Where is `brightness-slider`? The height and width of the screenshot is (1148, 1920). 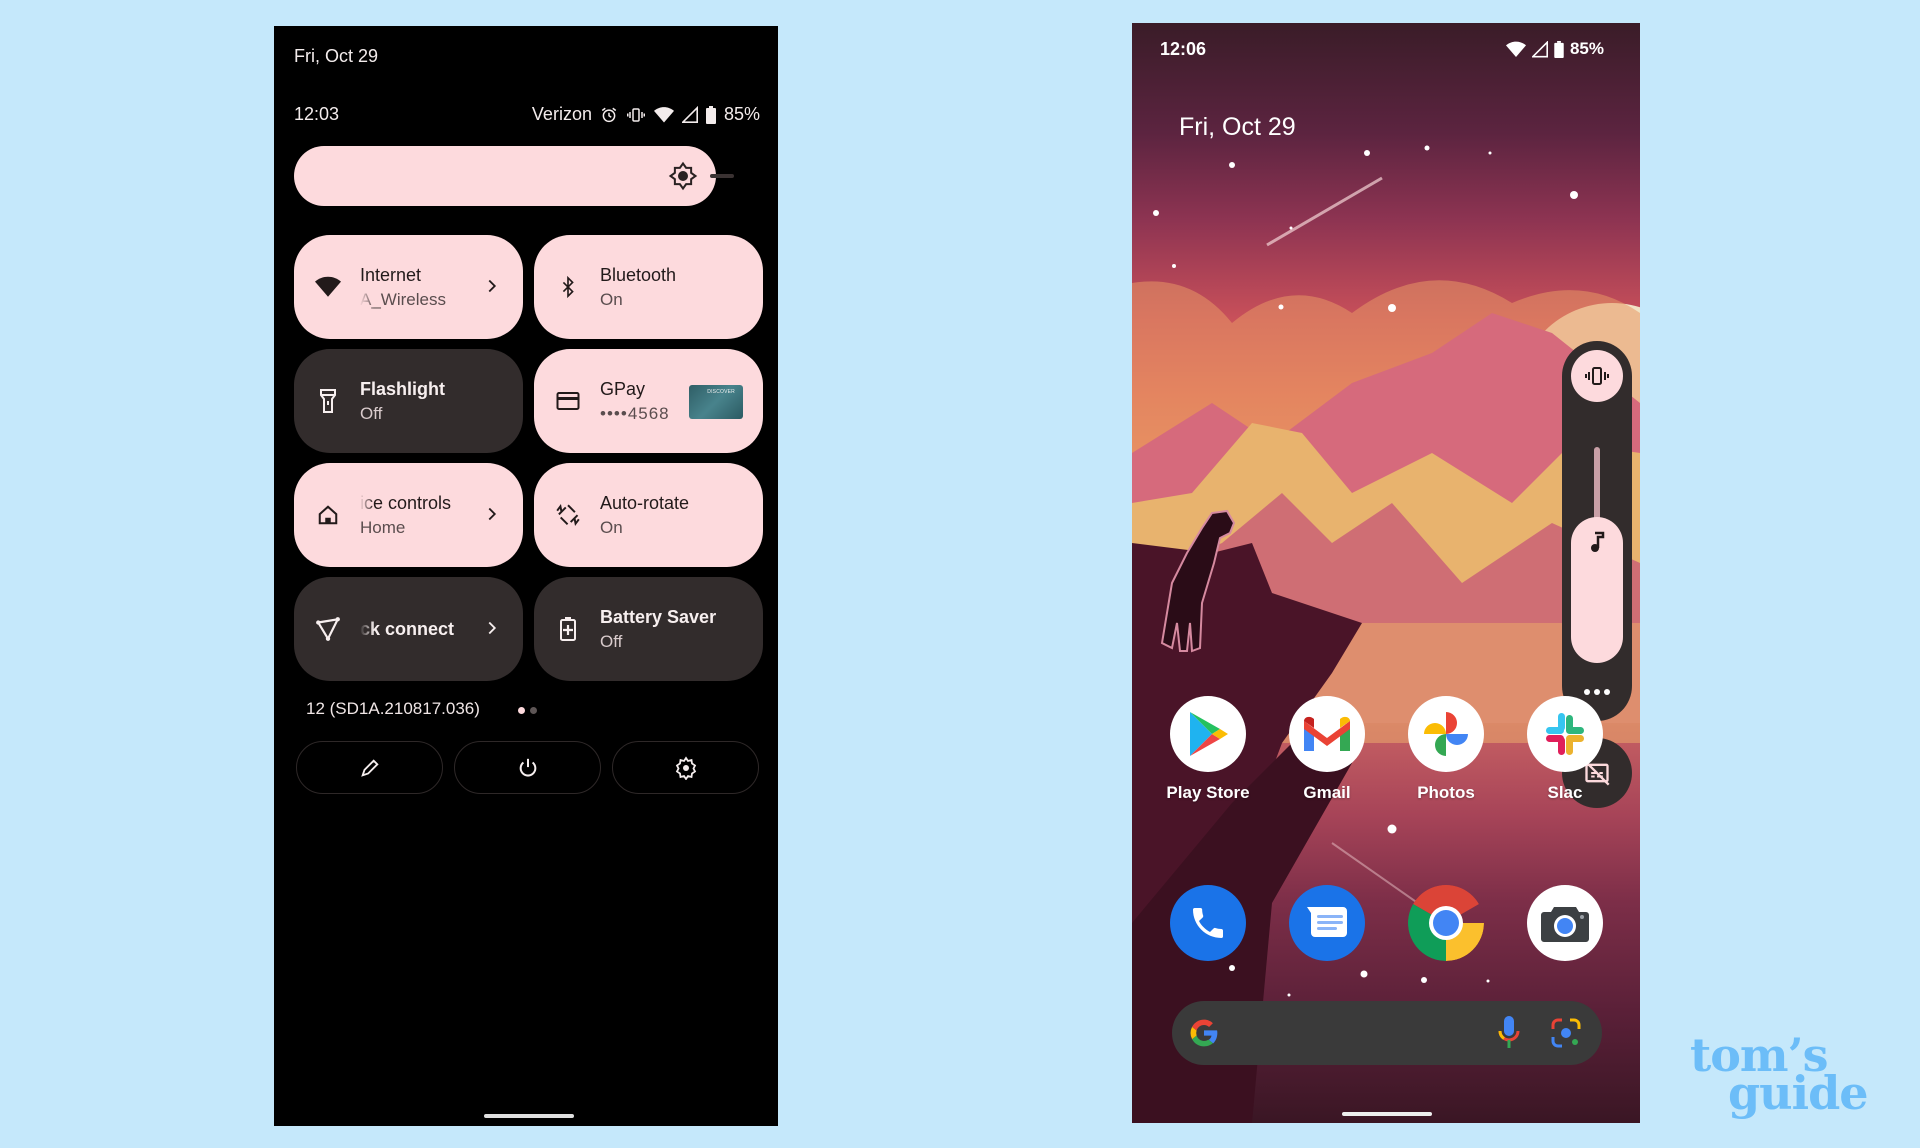 brightness-slider is located at coordinates (505, 176).